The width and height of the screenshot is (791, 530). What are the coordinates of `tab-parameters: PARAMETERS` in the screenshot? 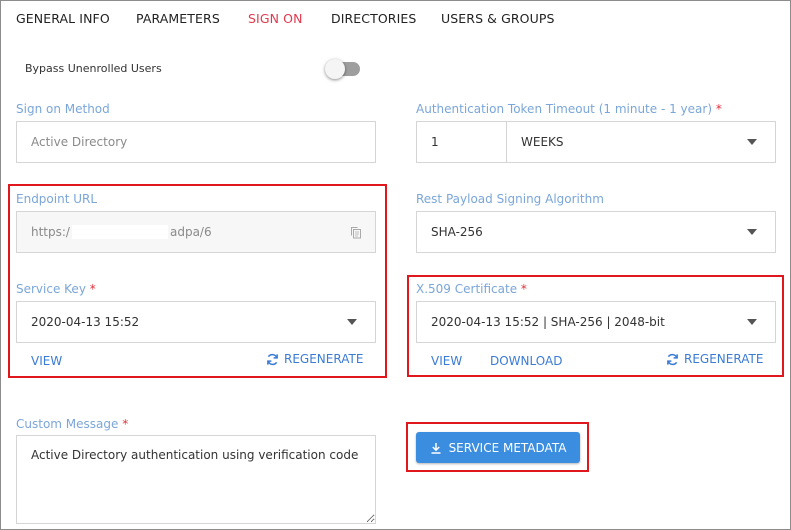 It's located at (178, 18).